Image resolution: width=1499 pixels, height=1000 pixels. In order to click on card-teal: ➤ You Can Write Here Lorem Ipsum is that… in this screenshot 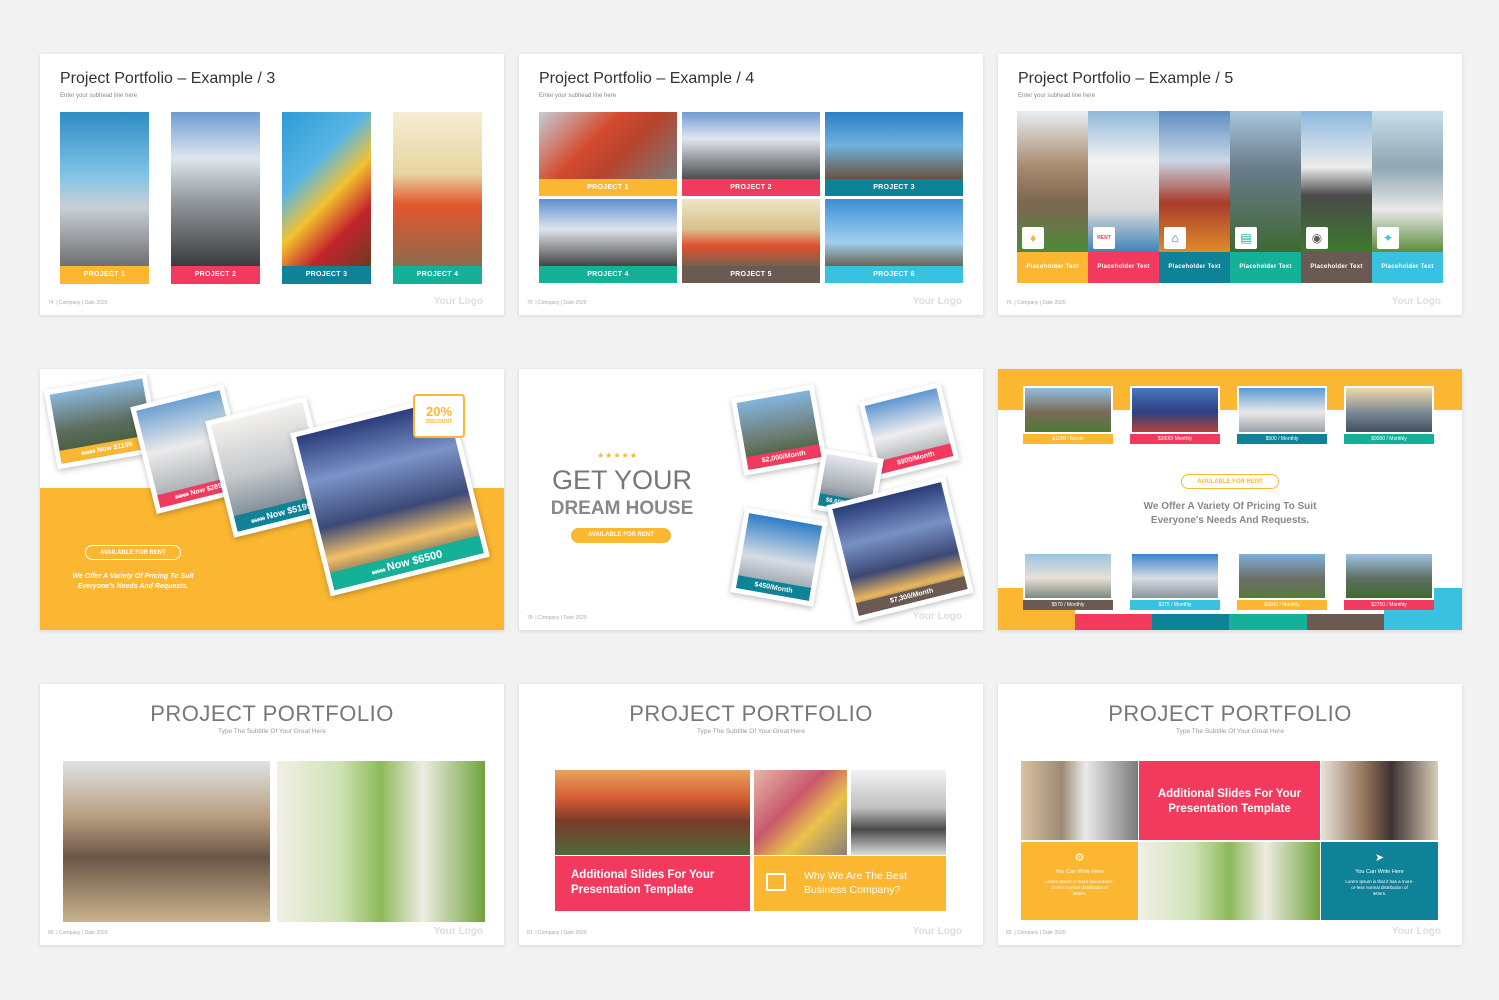, I will do `click(1379, 881)`.